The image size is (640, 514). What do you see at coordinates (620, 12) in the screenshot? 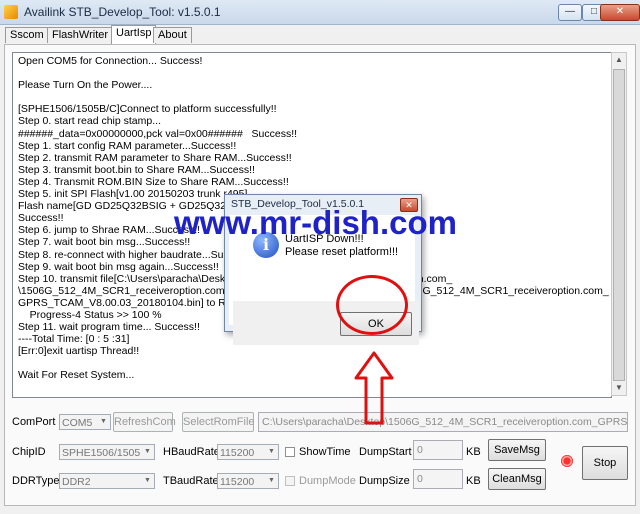
I see `close-button: ✕` at bounding box center [620, 12].